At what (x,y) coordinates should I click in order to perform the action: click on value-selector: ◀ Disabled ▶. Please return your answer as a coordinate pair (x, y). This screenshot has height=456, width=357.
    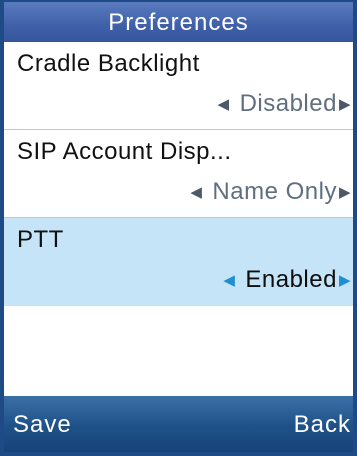
    Looking at the image, I should click on (284, 104).